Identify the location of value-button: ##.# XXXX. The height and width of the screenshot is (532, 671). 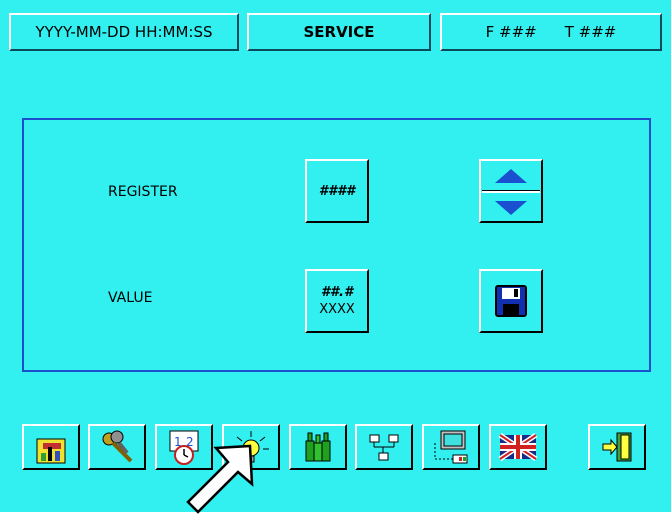
(337, 301).